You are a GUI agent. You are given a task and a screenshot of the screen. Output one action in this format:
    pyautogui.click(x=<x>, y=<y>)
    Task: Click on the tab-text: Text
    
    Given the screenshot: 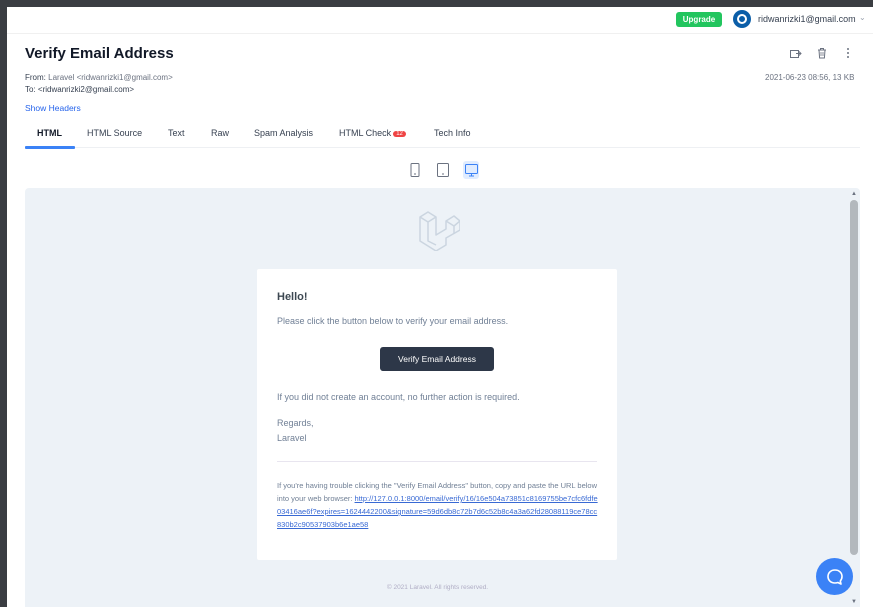 What is the action you would take?
    pyautogui.click(x=176, y=133)
    